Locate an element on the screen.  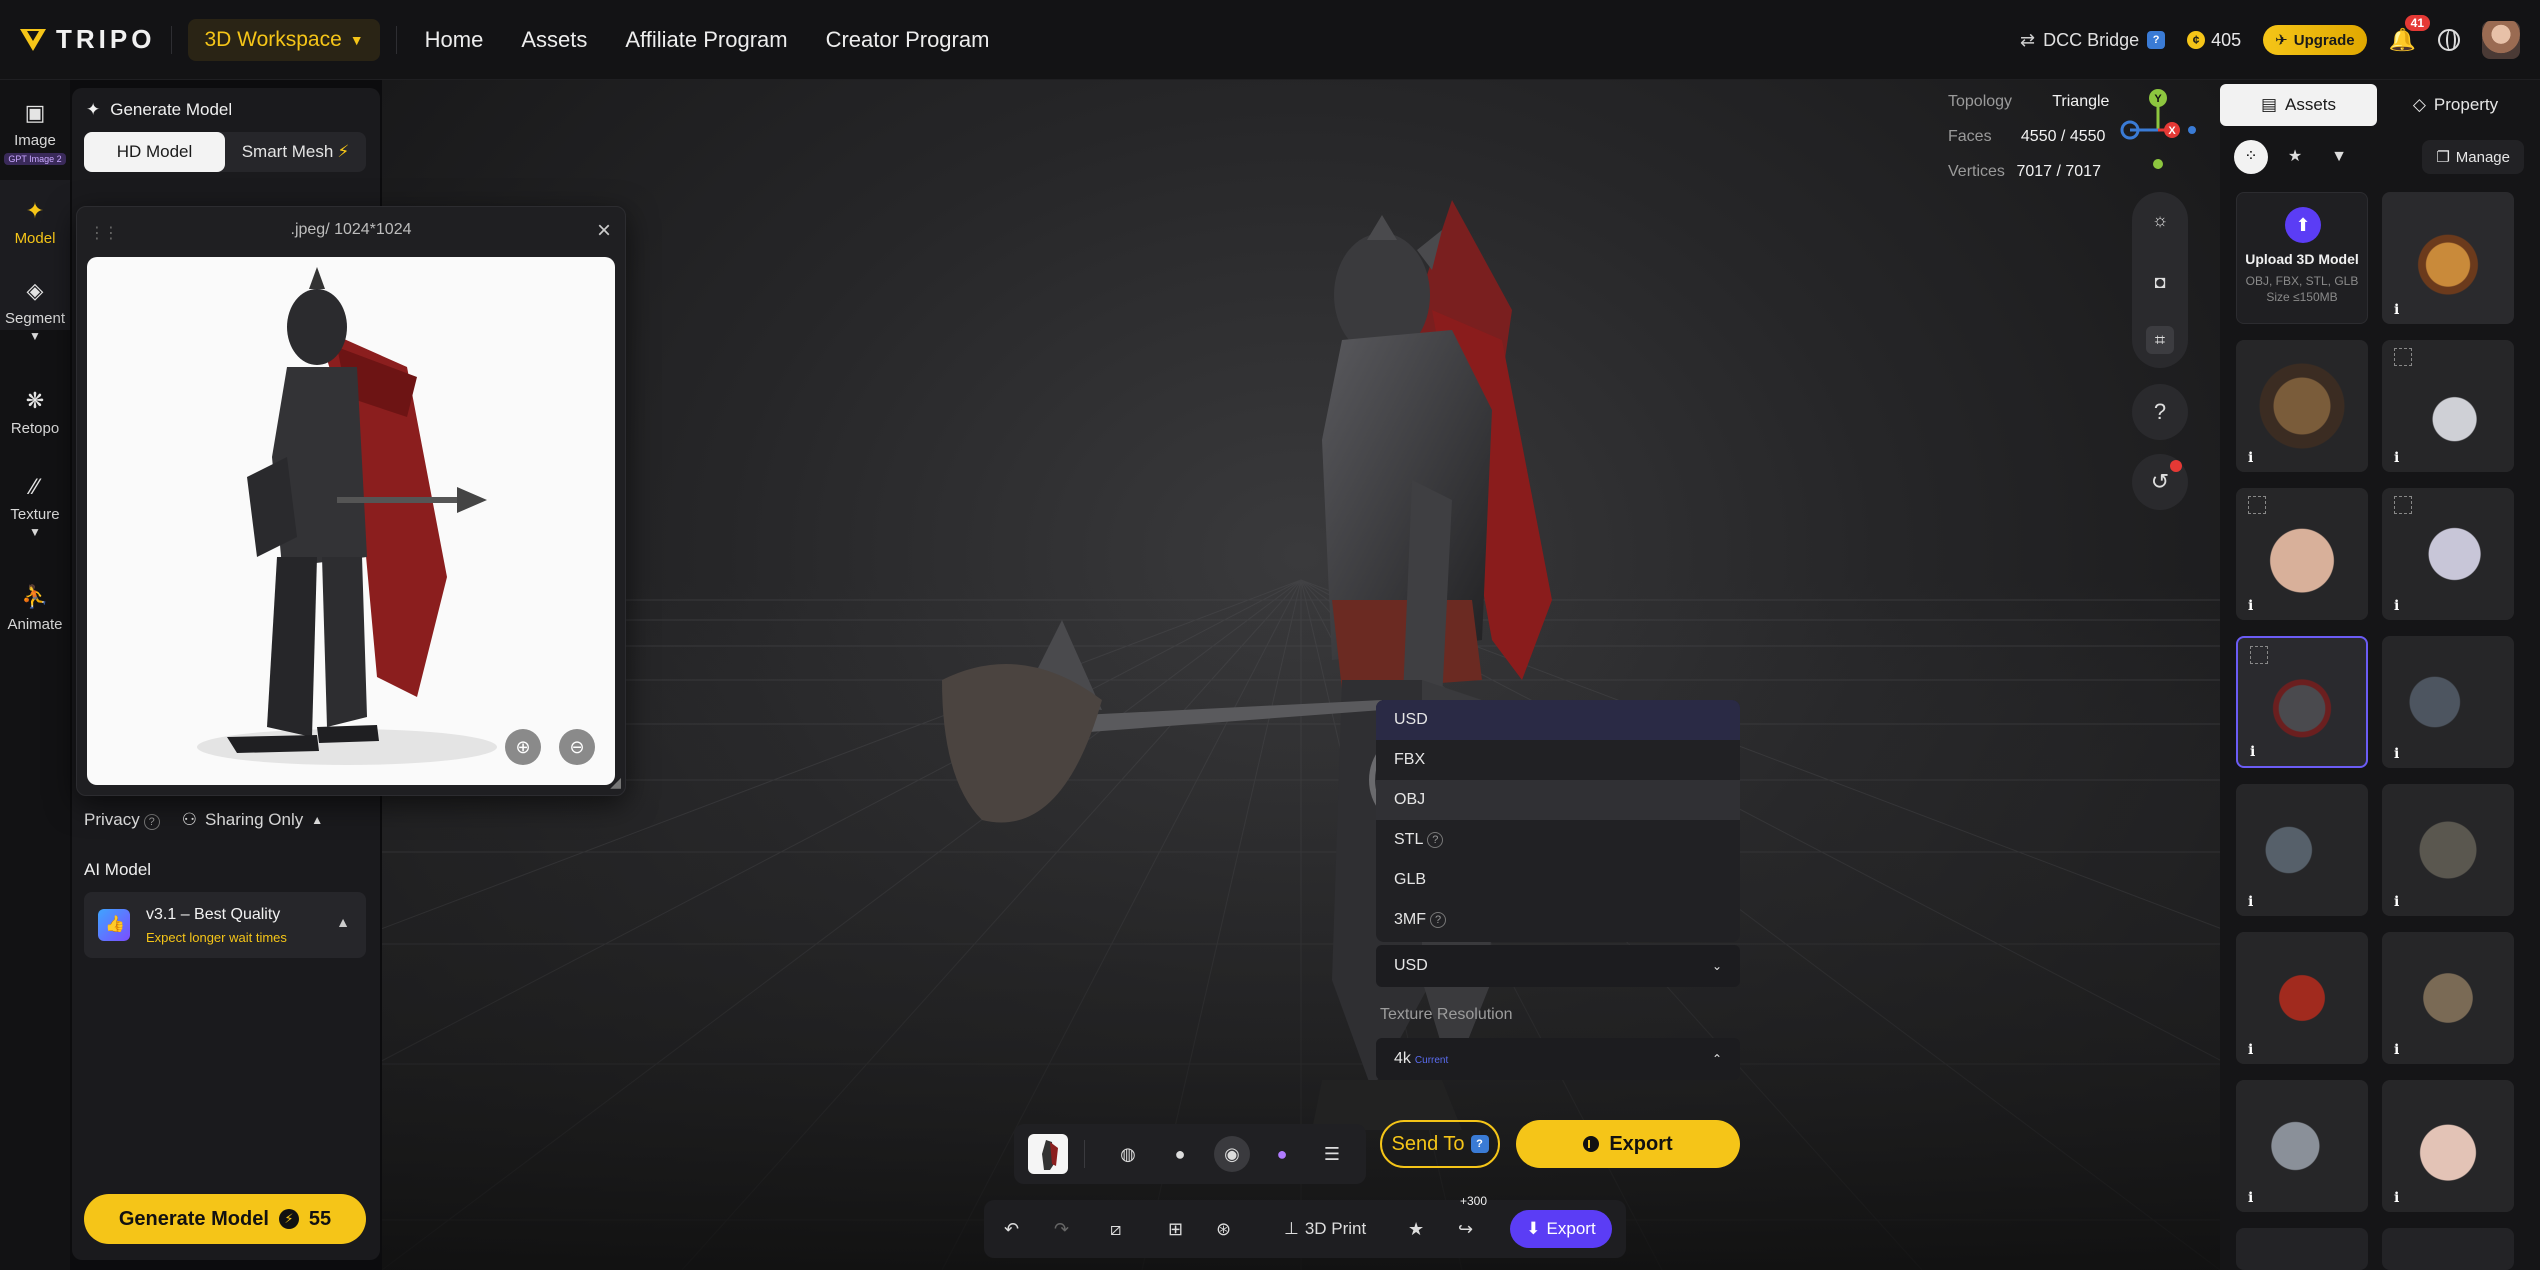
generate-model-button: Generate Model ⚡ 55 is located at coordinates (225, 1219).